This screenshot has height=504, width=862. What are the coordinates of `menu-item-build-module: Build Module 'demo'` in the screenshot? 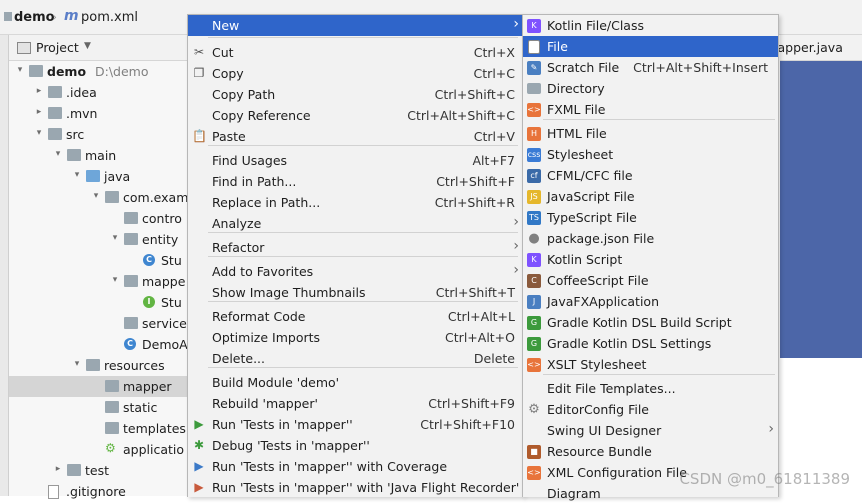 It's located at (355, 382).